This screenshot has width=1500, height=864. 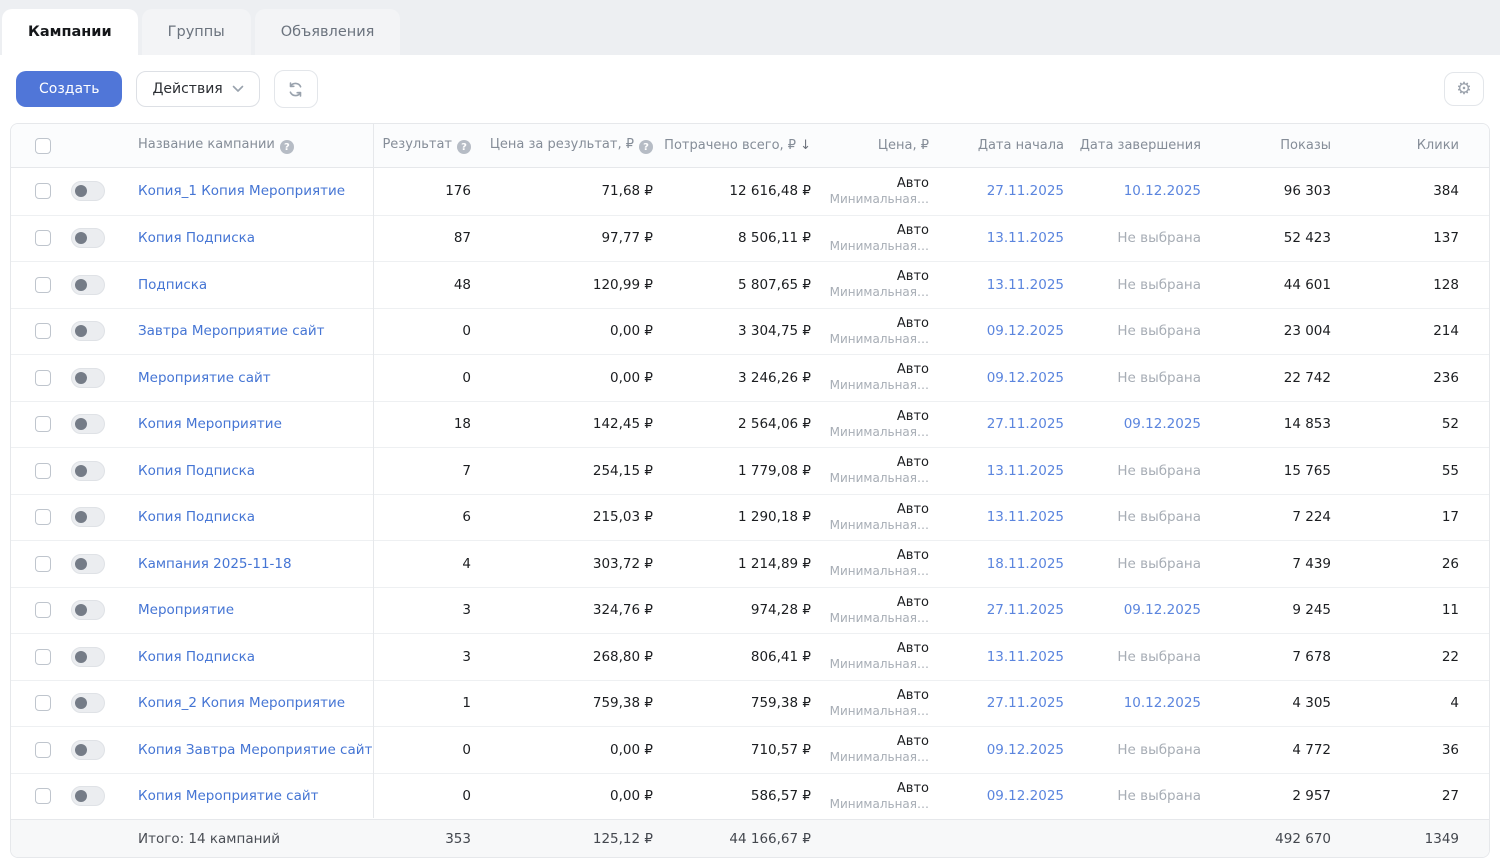 What do you see at coordinates (996, 145) in the screenshot?
I see `header-date-start: Дата начала` at bounding box center [996, 145].